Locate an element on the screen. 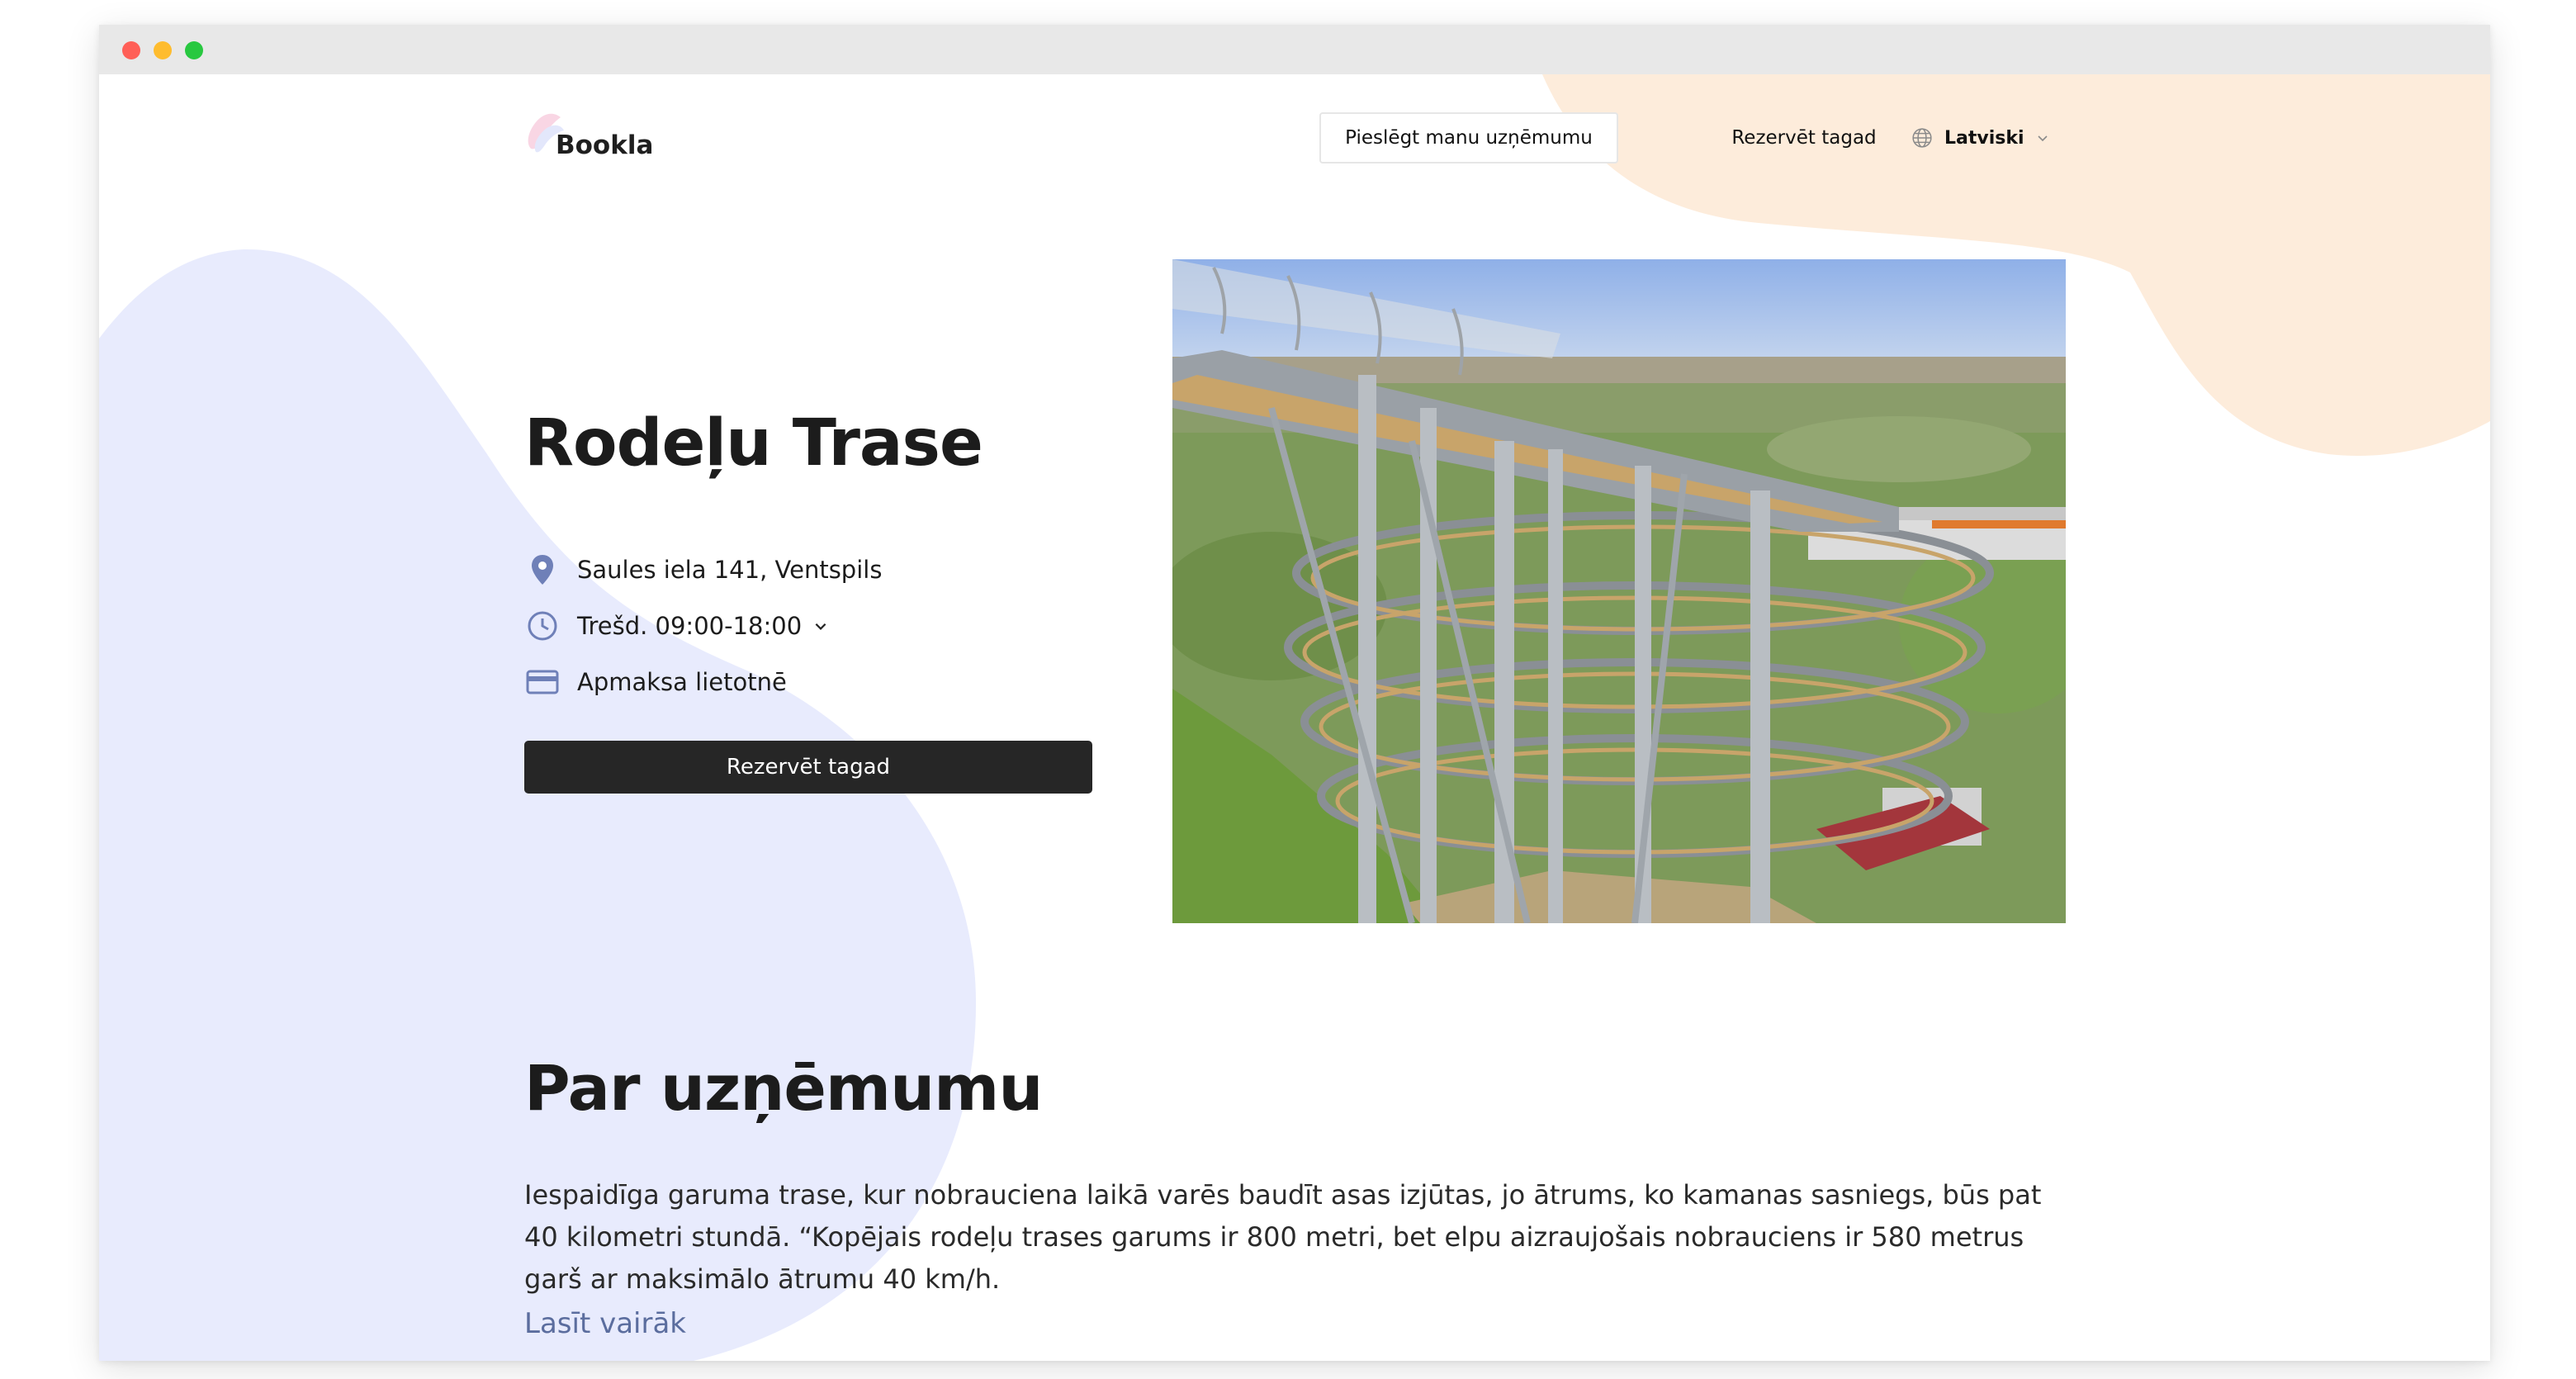 The height and width of the screenshot is (1379, 2576). close-window-button is located at coordinates (131, 50).